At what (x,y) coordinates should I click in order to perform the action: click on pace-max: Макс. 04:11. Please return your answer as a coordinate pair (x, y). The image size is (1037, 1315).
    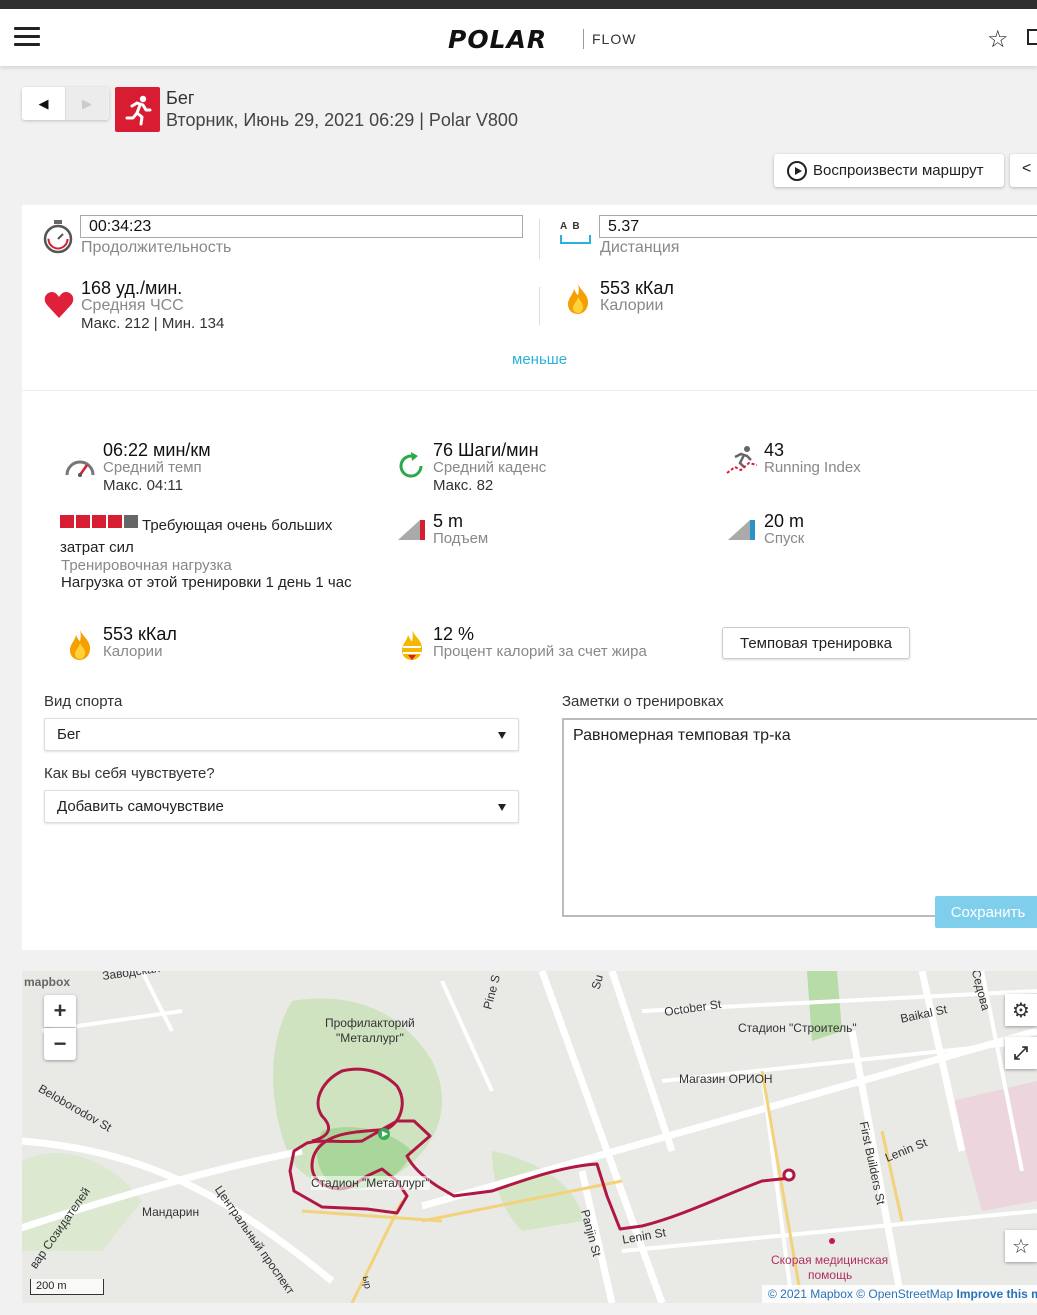
    Looking at the image, I should click on (143, 485).